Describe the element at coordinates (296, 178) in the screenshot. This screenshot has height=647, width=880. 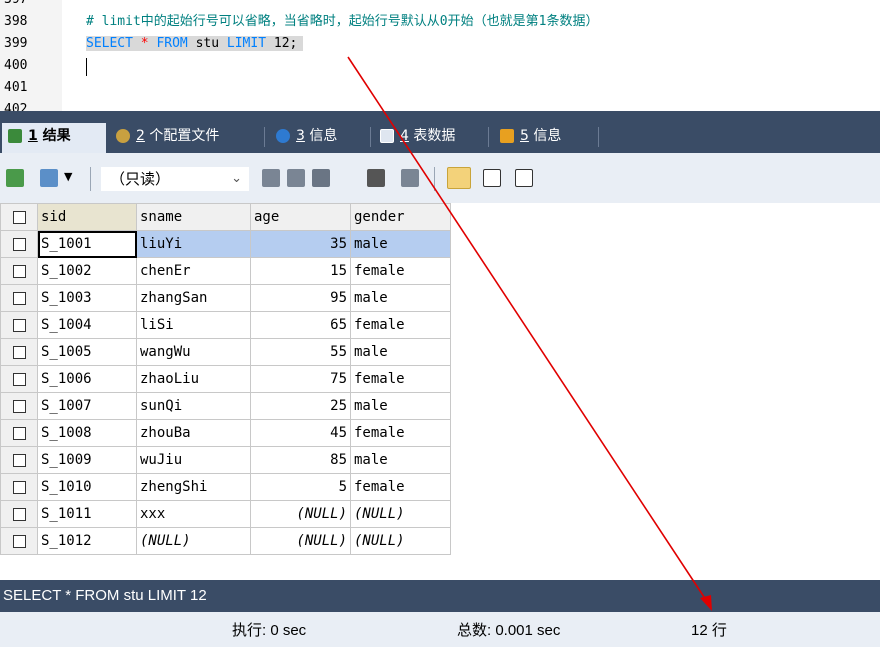
I see `duplicate-row-icon` at that location.